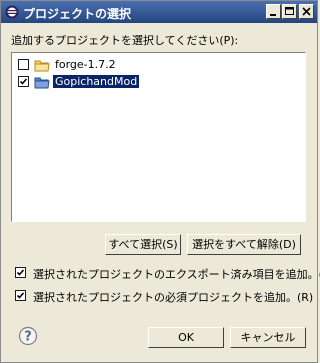  What do you see at coordinates (244, 244) in the screenshot?
I see `deselect-all-button: 選択をすべて解除(D)` at bounding box center [244, 244].